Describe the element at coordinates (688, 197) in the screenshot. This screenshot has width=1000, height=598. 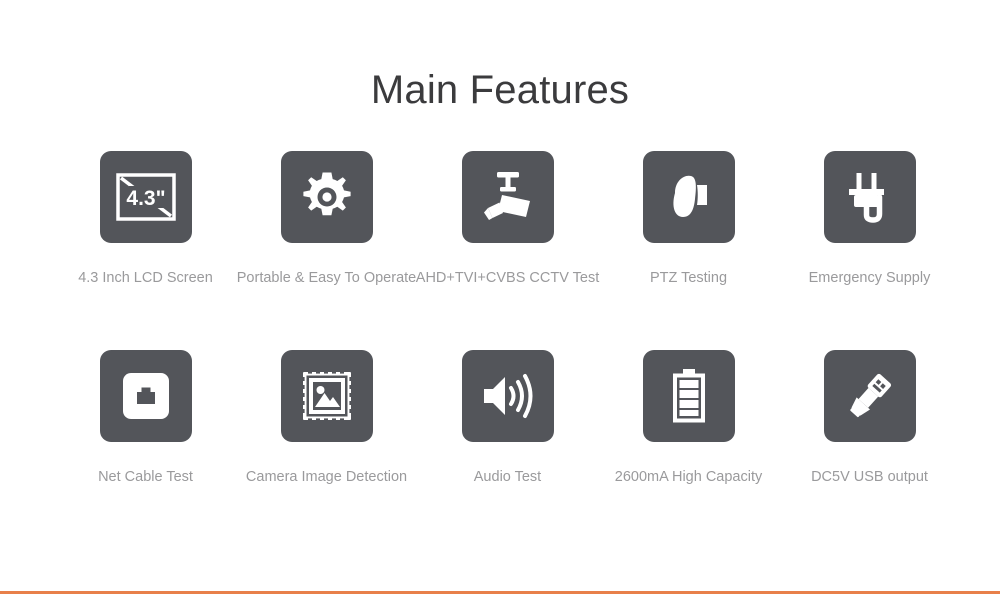
I see `ptz-dome-camera-icon` at that location.